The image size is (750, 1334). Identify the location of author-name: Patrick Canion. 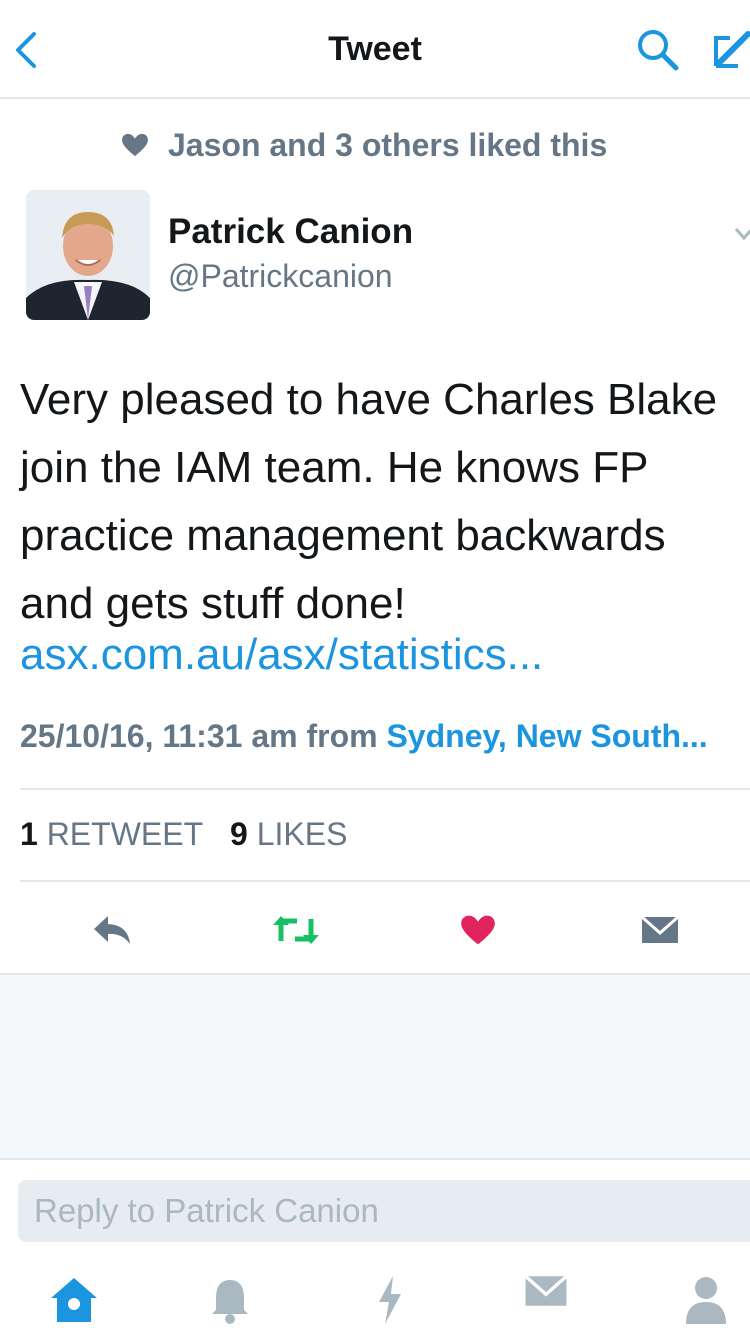
(290, 232).